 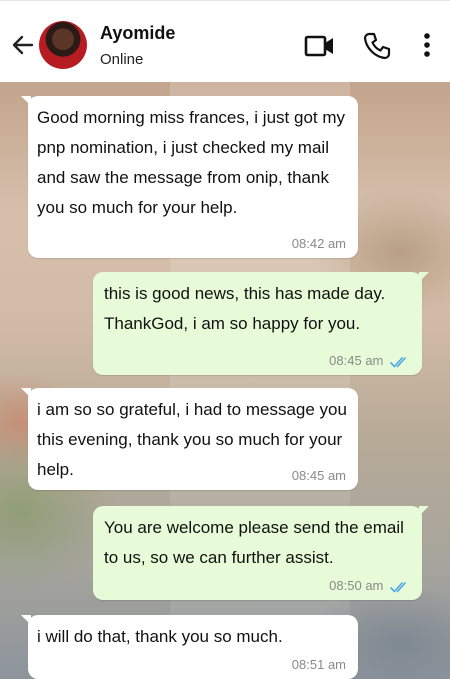 I want to click on back-arrow-icon, so click(x=23, y=45).